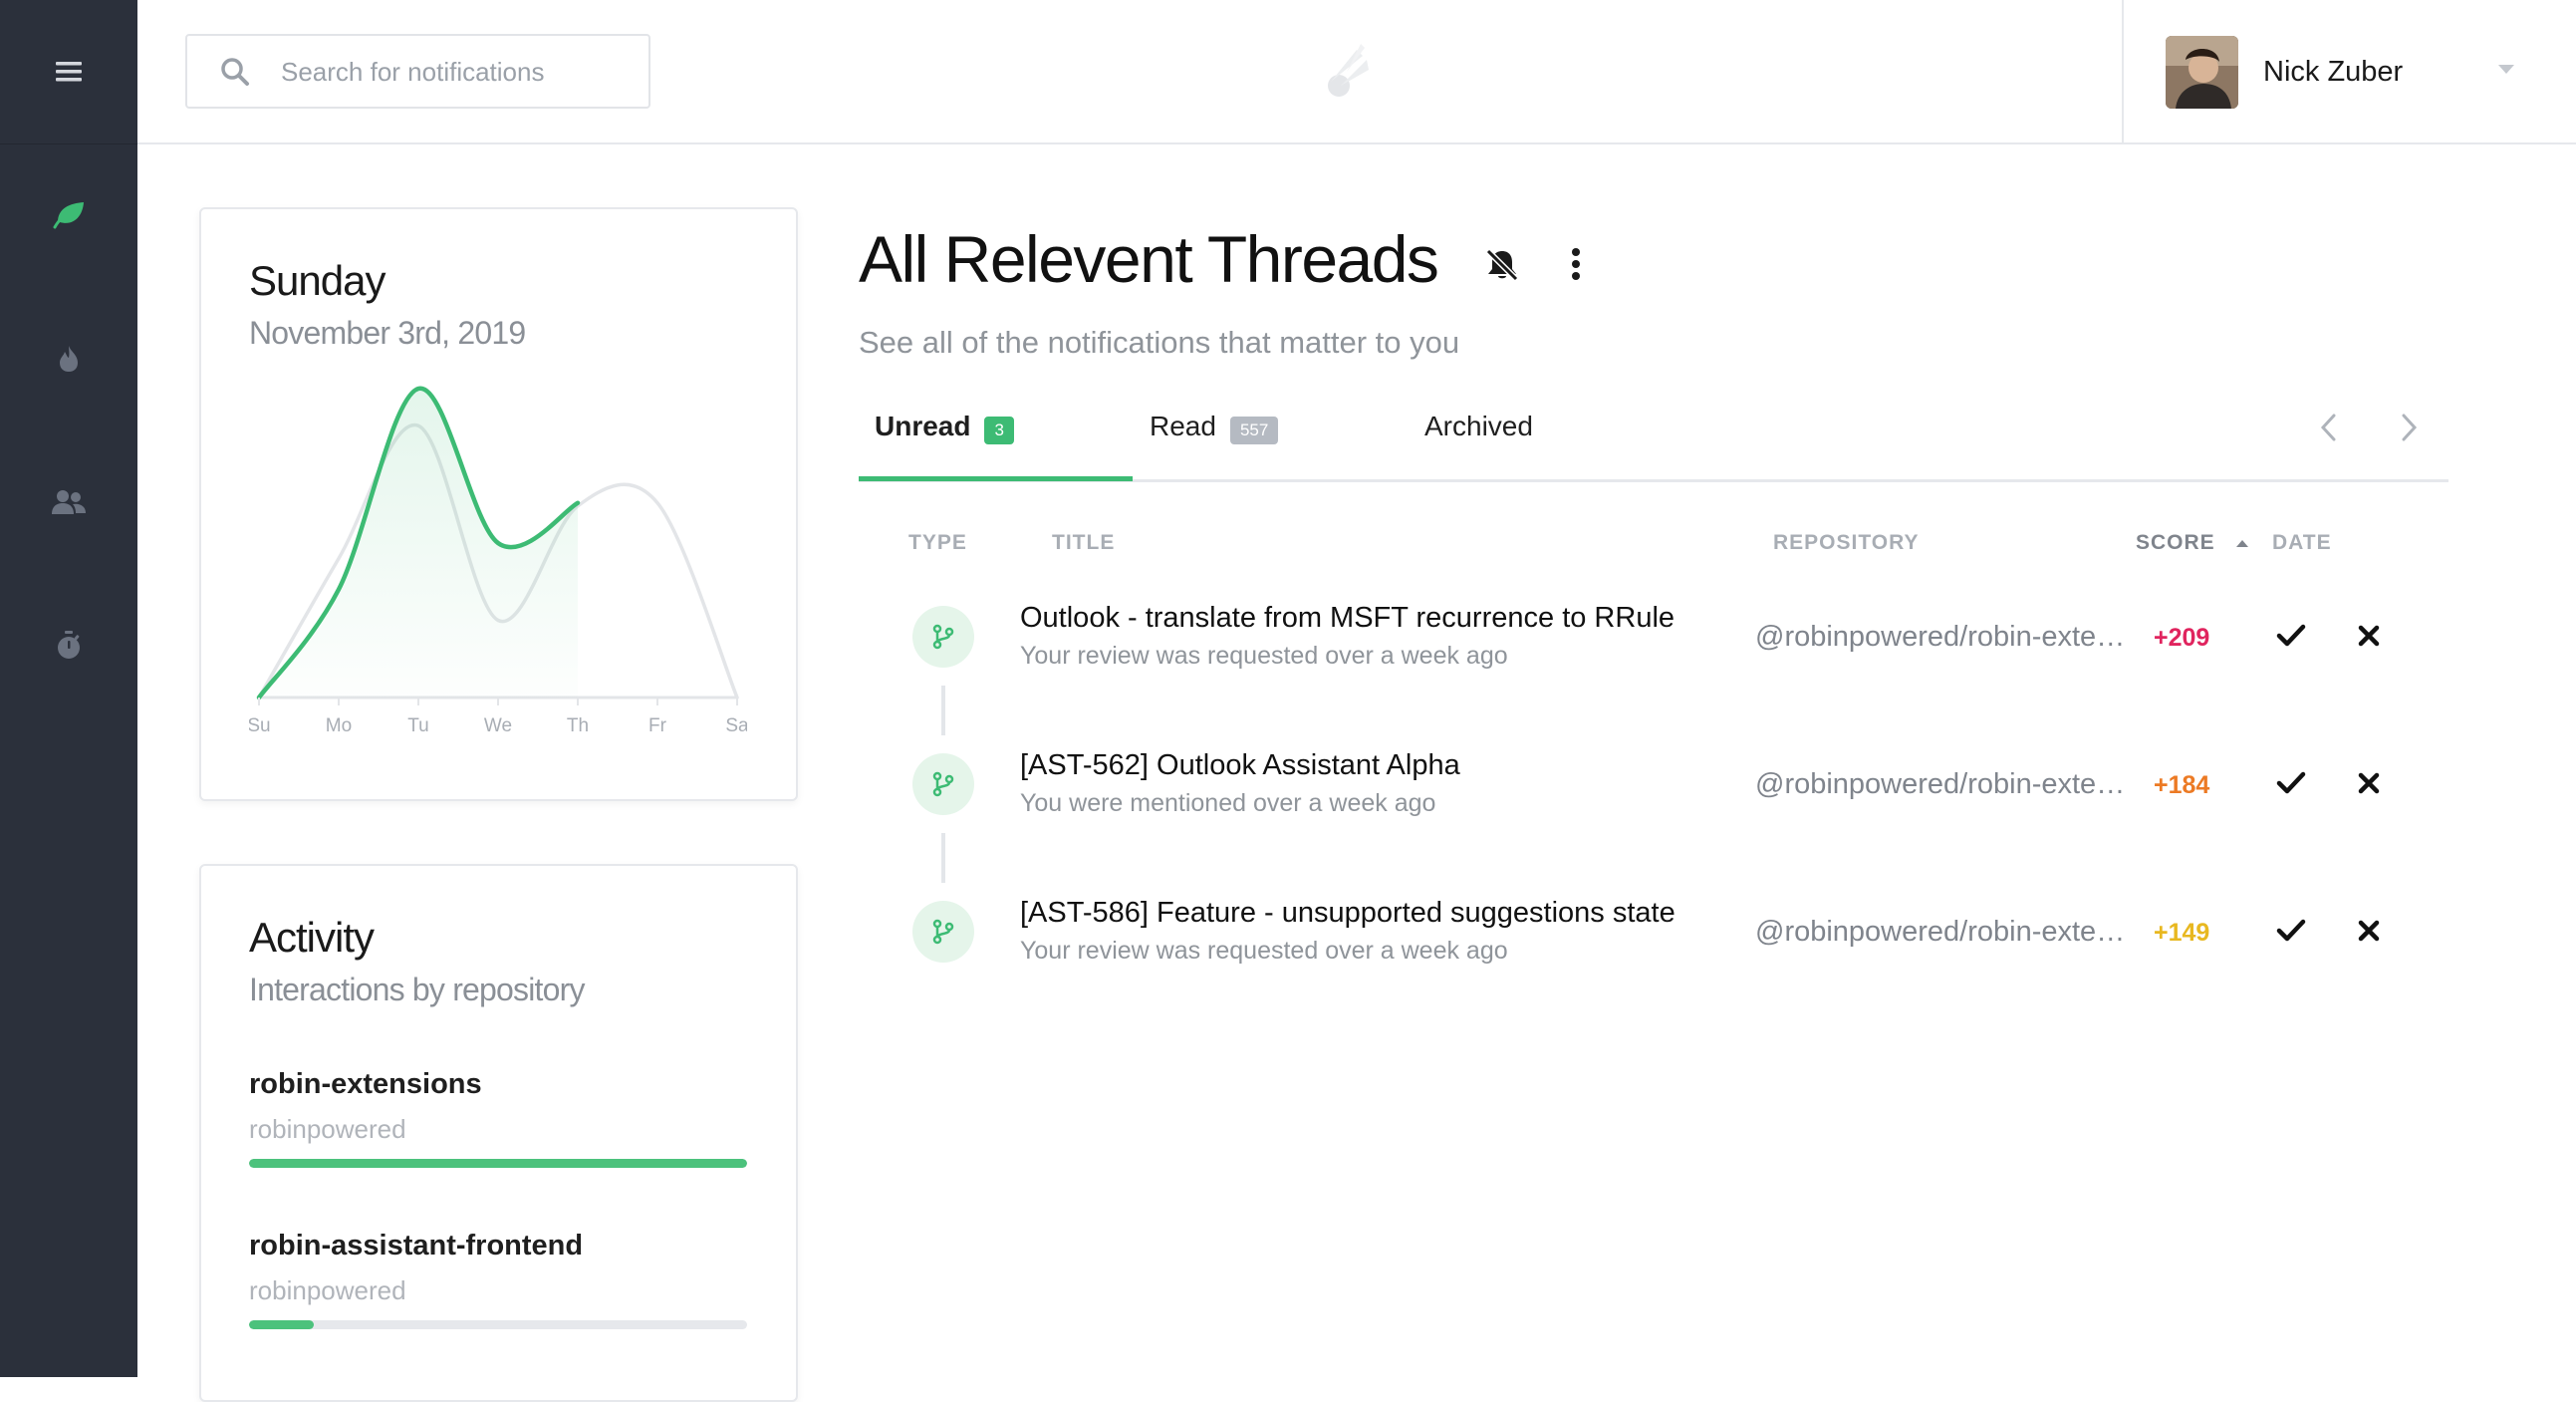 The width and height of the screenshot is (2576, 1402). Describe the element at coordinates (498, 561) in the screenshot. I see `weekly-activity-chart: Su Mo Tu We Th Fr Sa` at that location.